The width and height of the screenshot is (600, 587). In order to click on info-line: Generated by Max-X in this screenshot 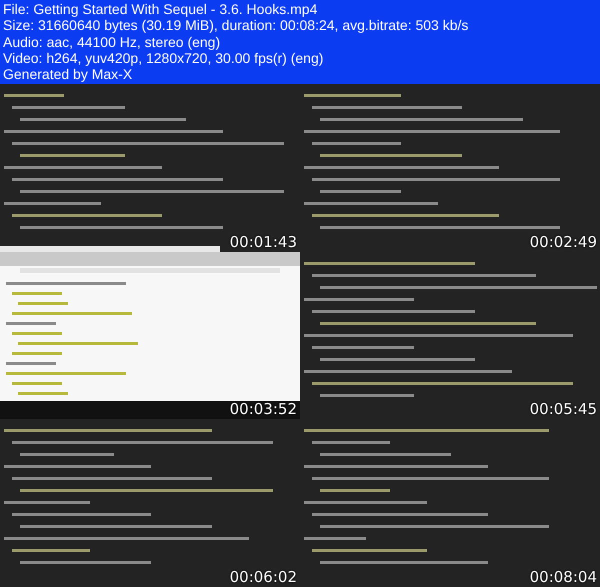, I will do `click(67, 74)`.